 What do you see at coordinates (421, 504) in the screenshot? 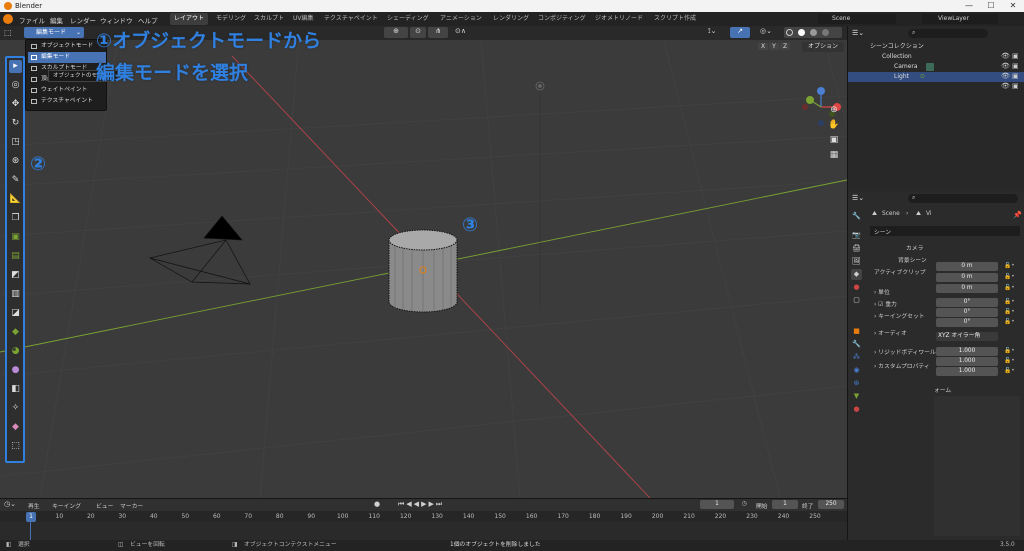
I see `playback-controls: ⏮◀◀▶▶⏭` at bounding box center [421, 504].